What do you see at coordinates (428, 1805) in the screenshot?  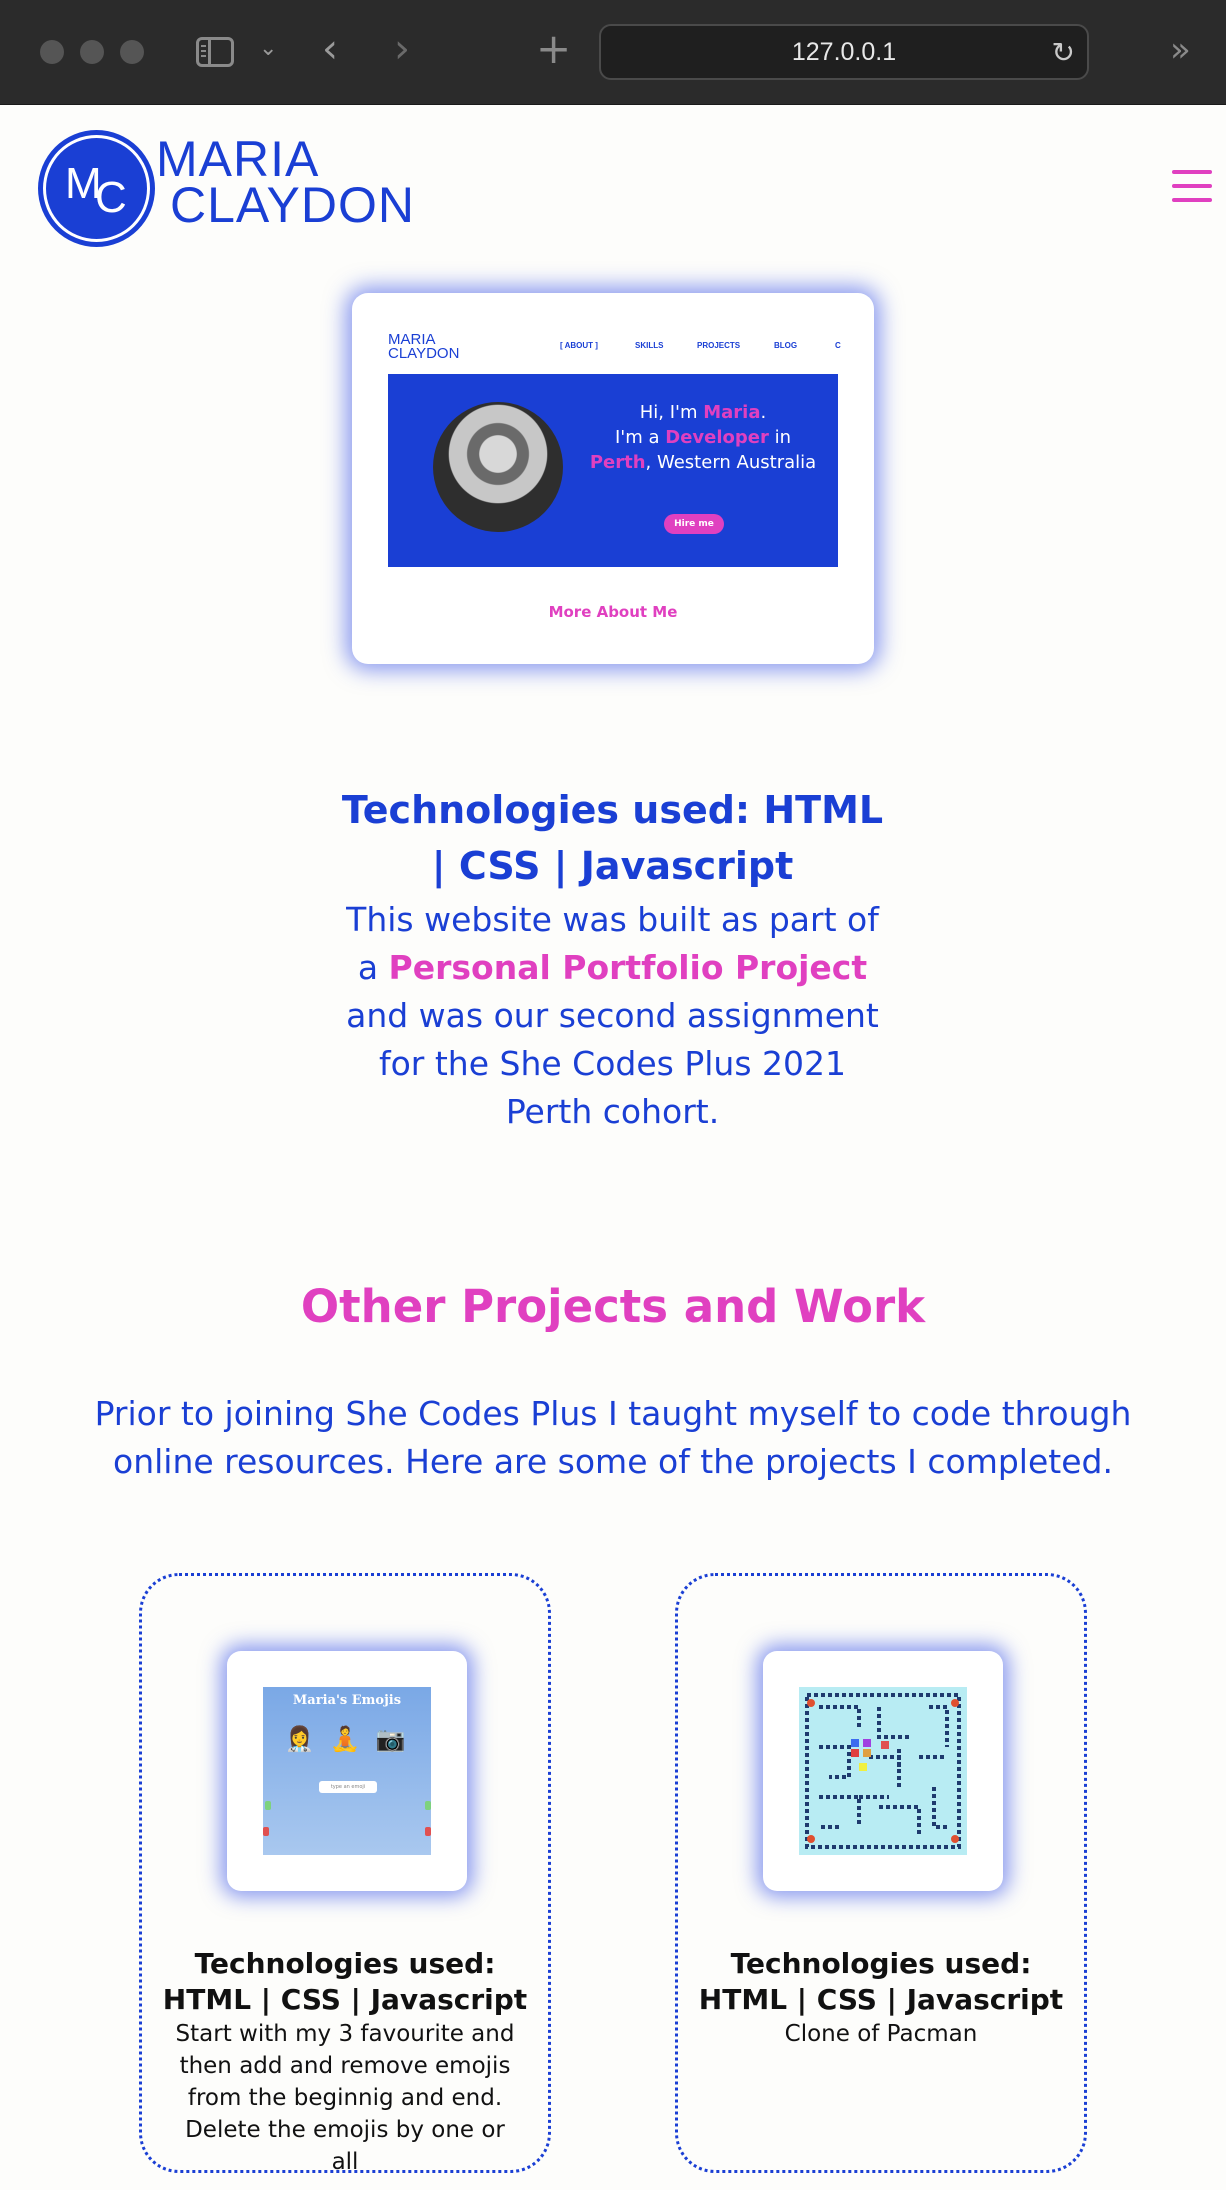 I see `emoji-thumb-add-end` at bounding box center [428, 1805].